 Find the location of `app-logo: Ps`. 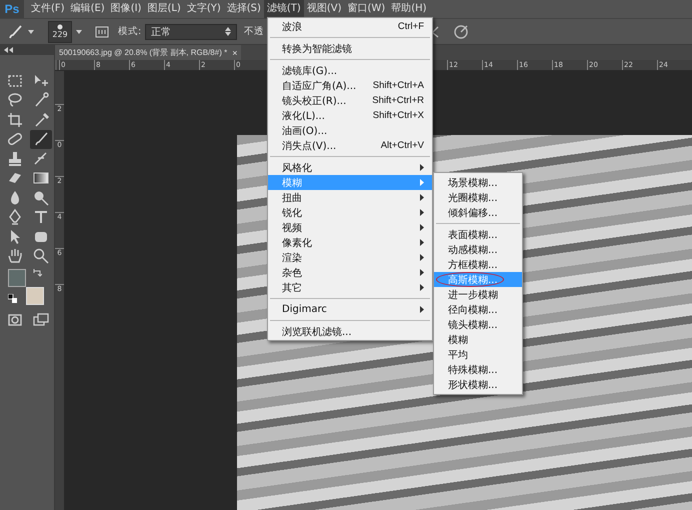

app-logo: Ps is located at coordinates (12, 9).